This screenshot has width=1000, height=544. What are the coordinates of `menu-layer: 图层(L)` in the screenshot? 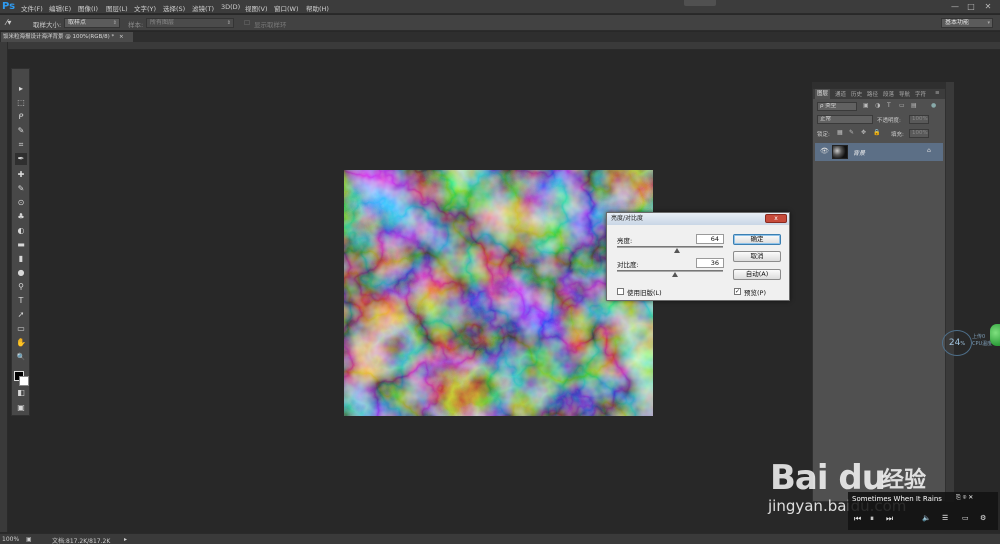 It's located at (117, 8).